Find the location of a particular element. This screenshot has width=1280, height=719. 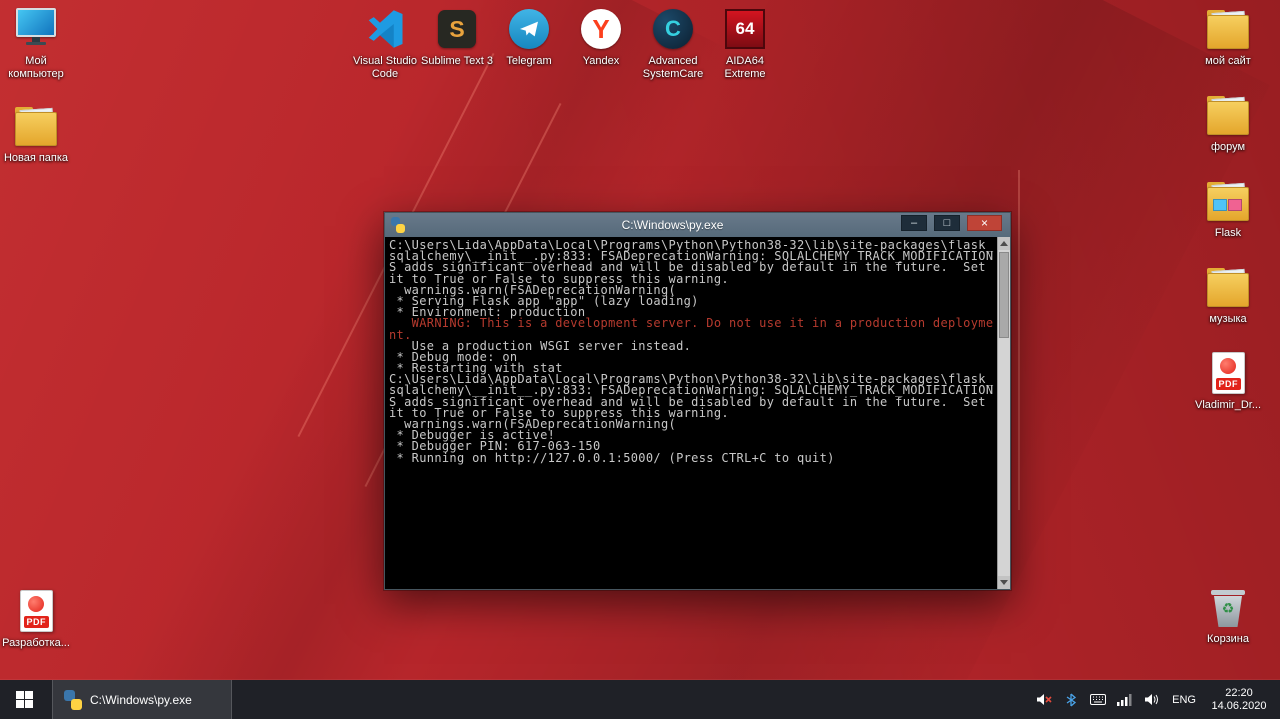

window-title: C:\Windows\py.exe is located at coordinates (672, 225).